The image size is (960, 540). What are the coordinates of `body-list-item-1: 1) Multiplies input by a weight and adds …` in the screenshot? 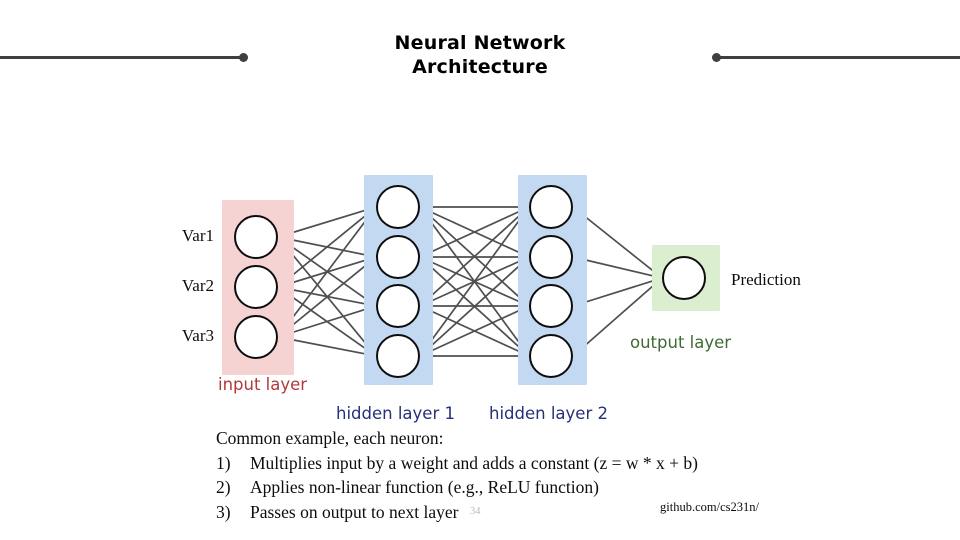 It's located at (526, 463).